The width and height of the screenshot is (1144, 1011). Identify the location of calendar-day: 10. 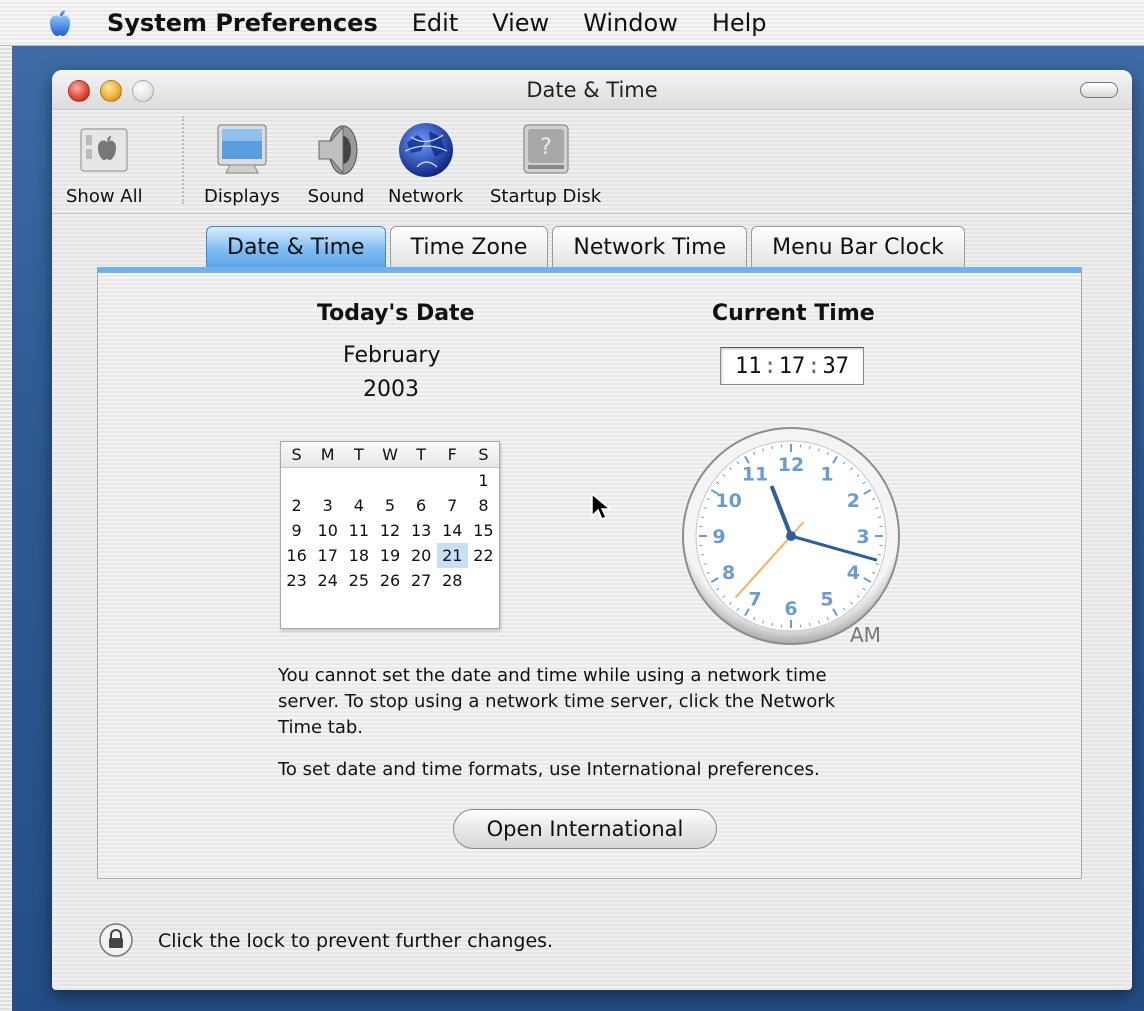
(327, 530).